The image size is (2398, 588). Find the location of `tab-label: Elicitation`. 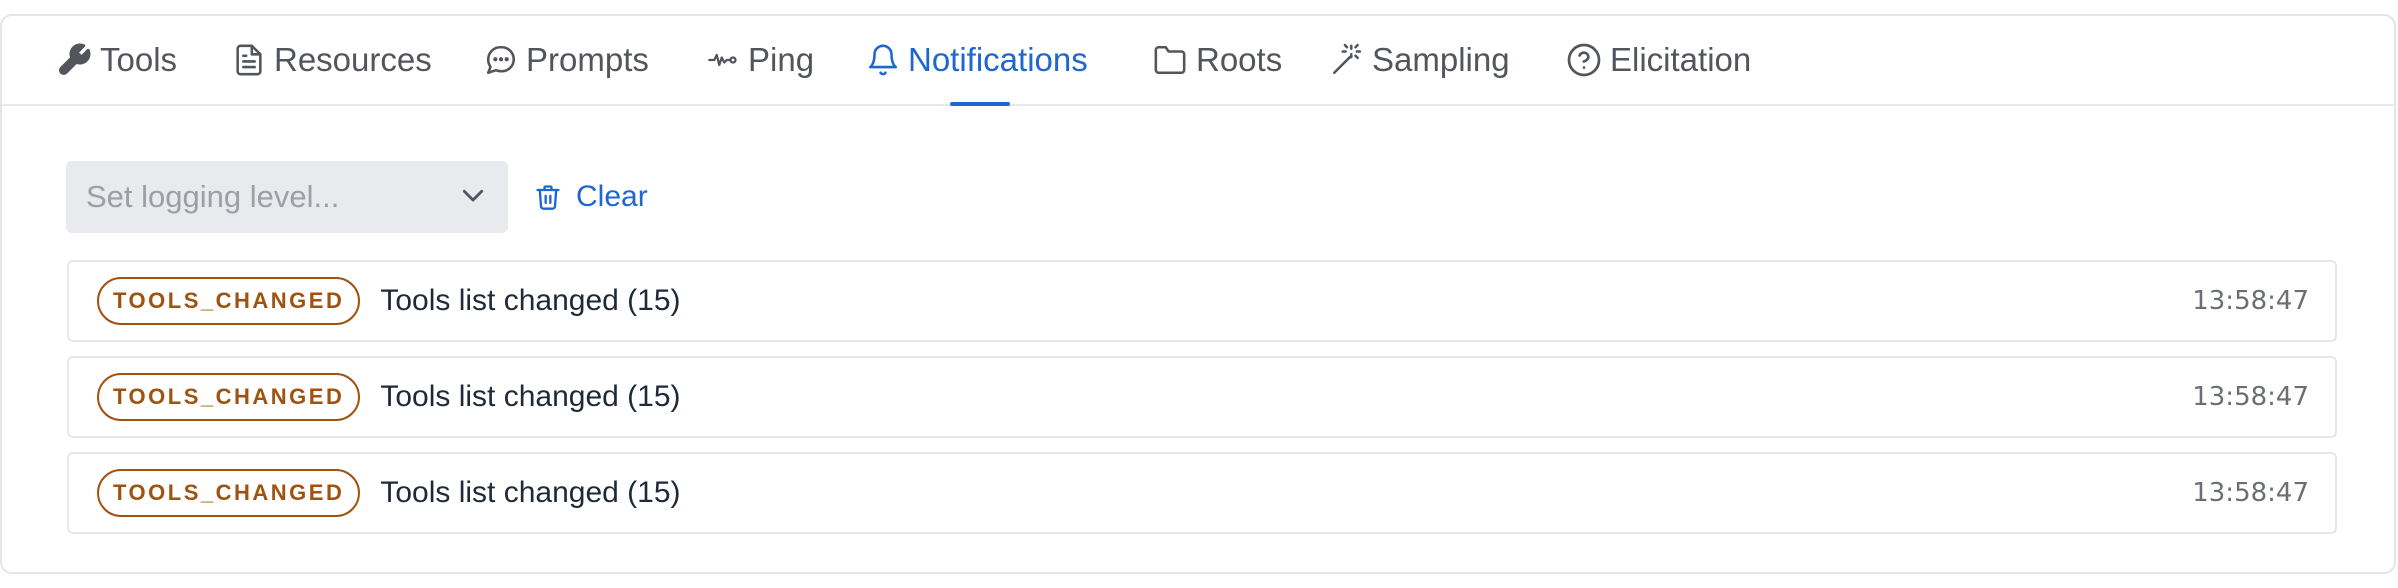

tab-label: Elicitation is located at coordinates (1681, 59).